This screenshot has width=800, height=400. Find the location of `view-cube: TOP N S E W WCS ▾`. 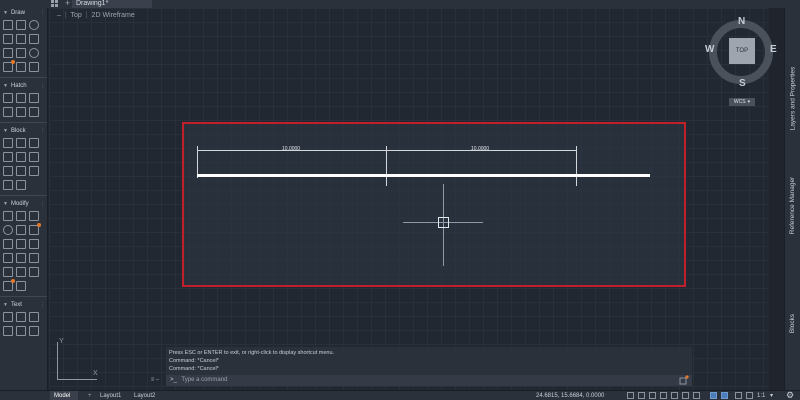

view-cube: TOP N S E W WCS ▾ is located at coordinates (742, 61).